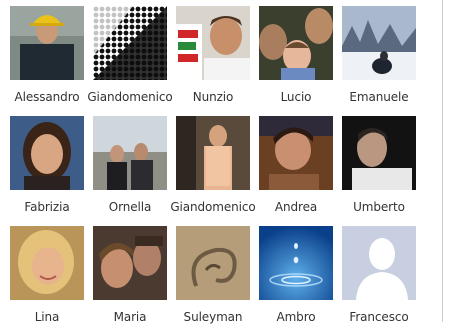 This screenshot has height=330, width=455. What do you see at coordinates (47, 207) in the screenshot?
I see `friend-name: Fabrizia` at bounding box center [47, 207].